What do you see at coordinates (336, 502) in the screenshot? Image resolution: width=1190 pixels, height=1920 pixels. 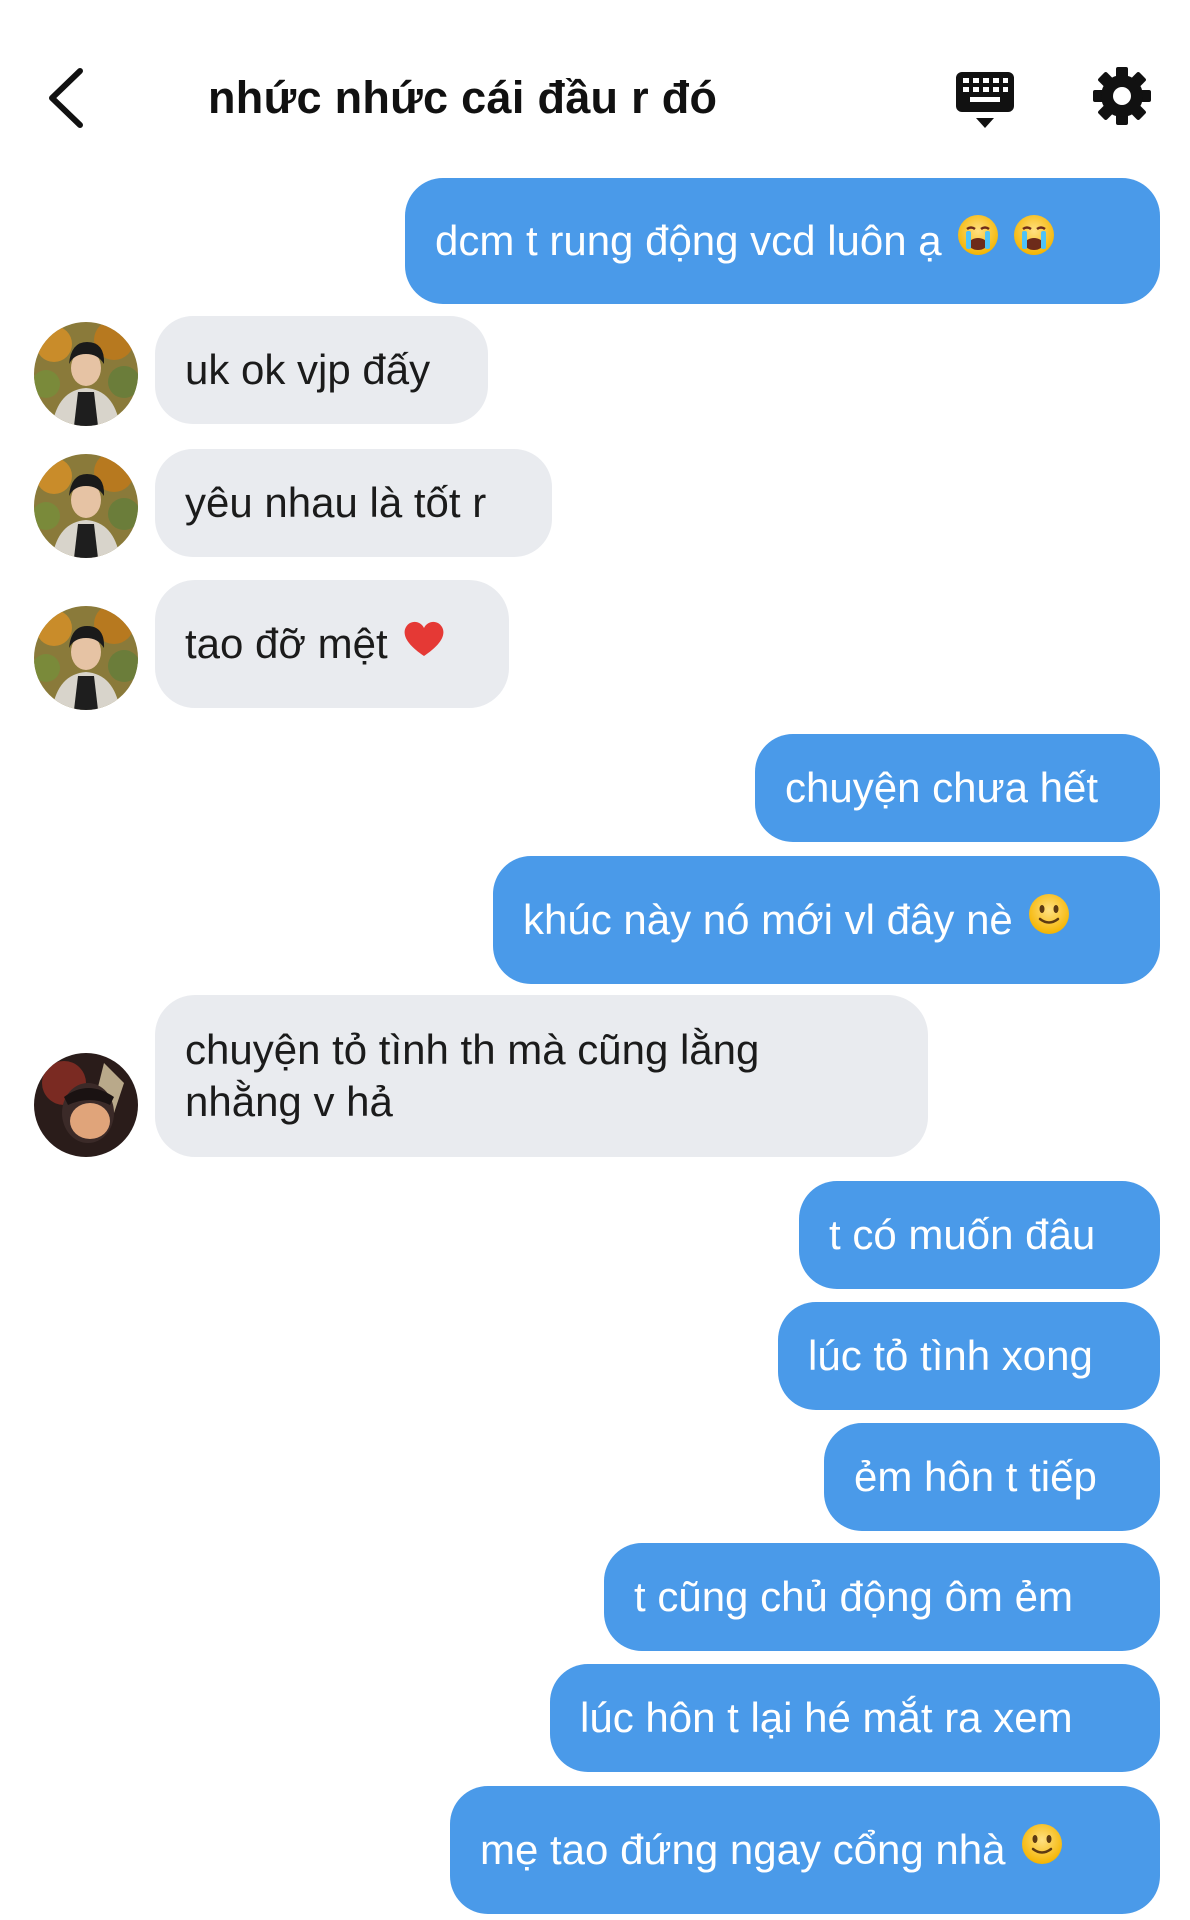 I see `message-text: yêu nhau là tốt r` at bounding box center [336, 502].